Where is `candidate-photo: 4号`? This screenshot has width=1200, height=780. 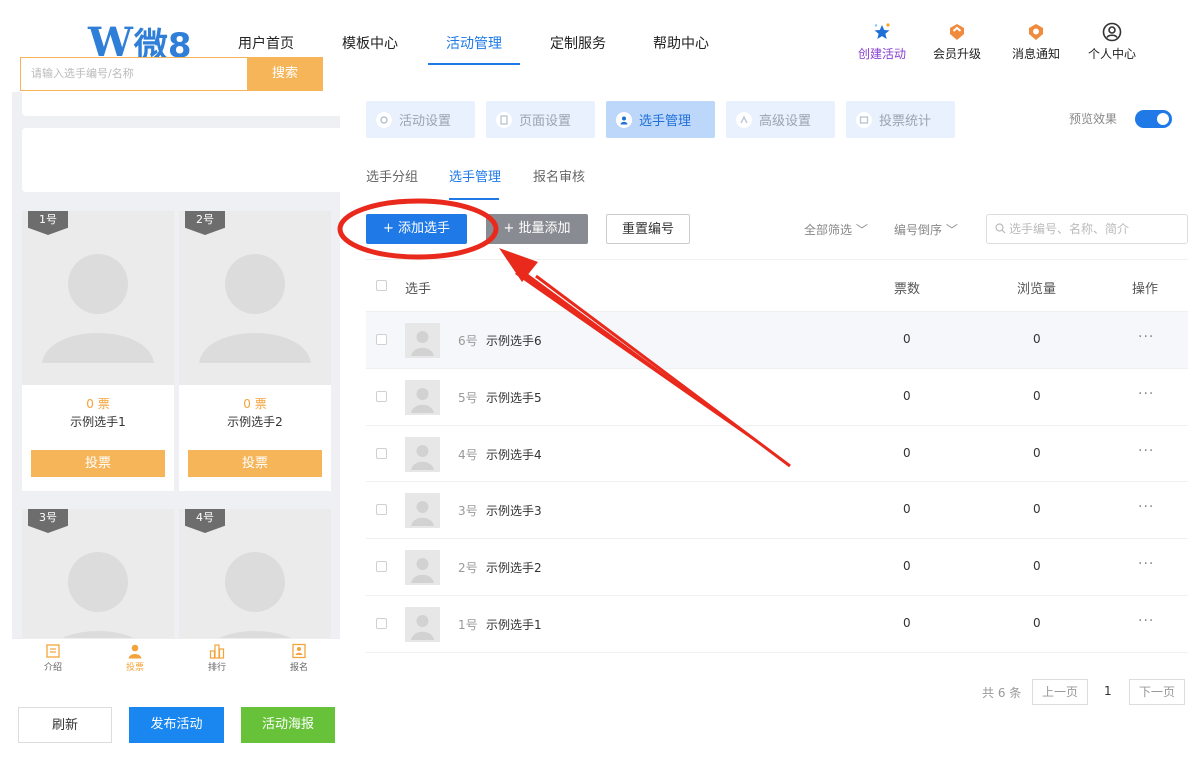 candidate-photo: 4号 is located at coordinates (255, 573).